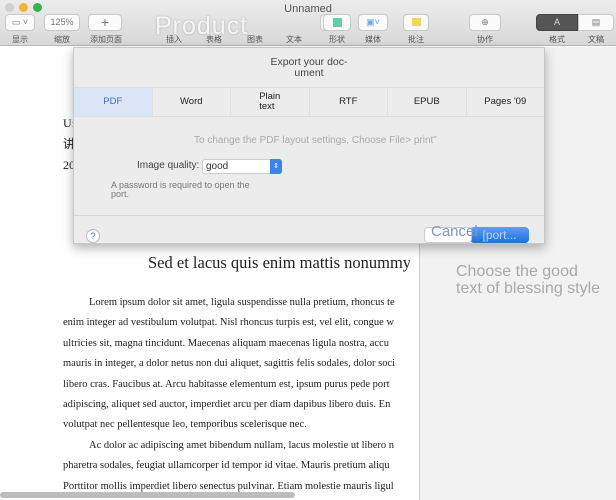 The width and height of the screenshot is (616, 500). I want to click on collaborate-button: ⊕, so click(485, 22).